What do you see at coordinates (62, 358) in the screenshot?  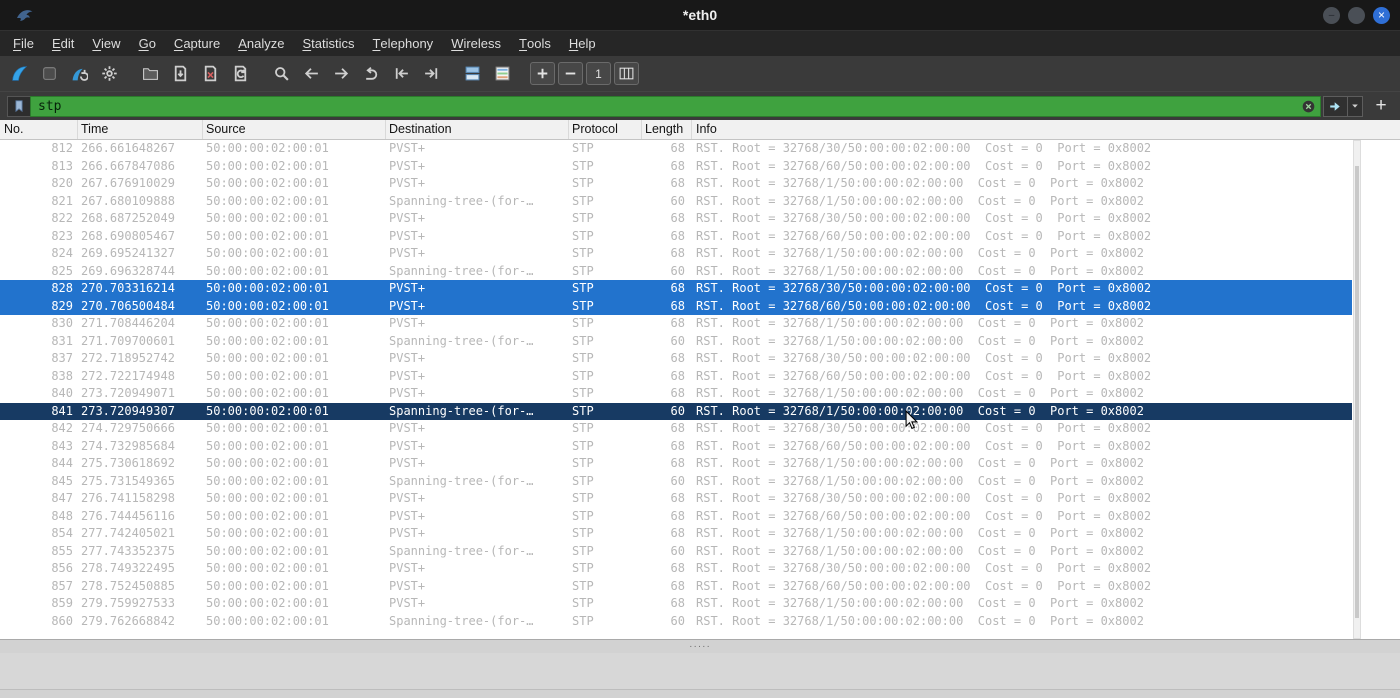 I see `cell-no: 837` at bounding box center [62, 358].